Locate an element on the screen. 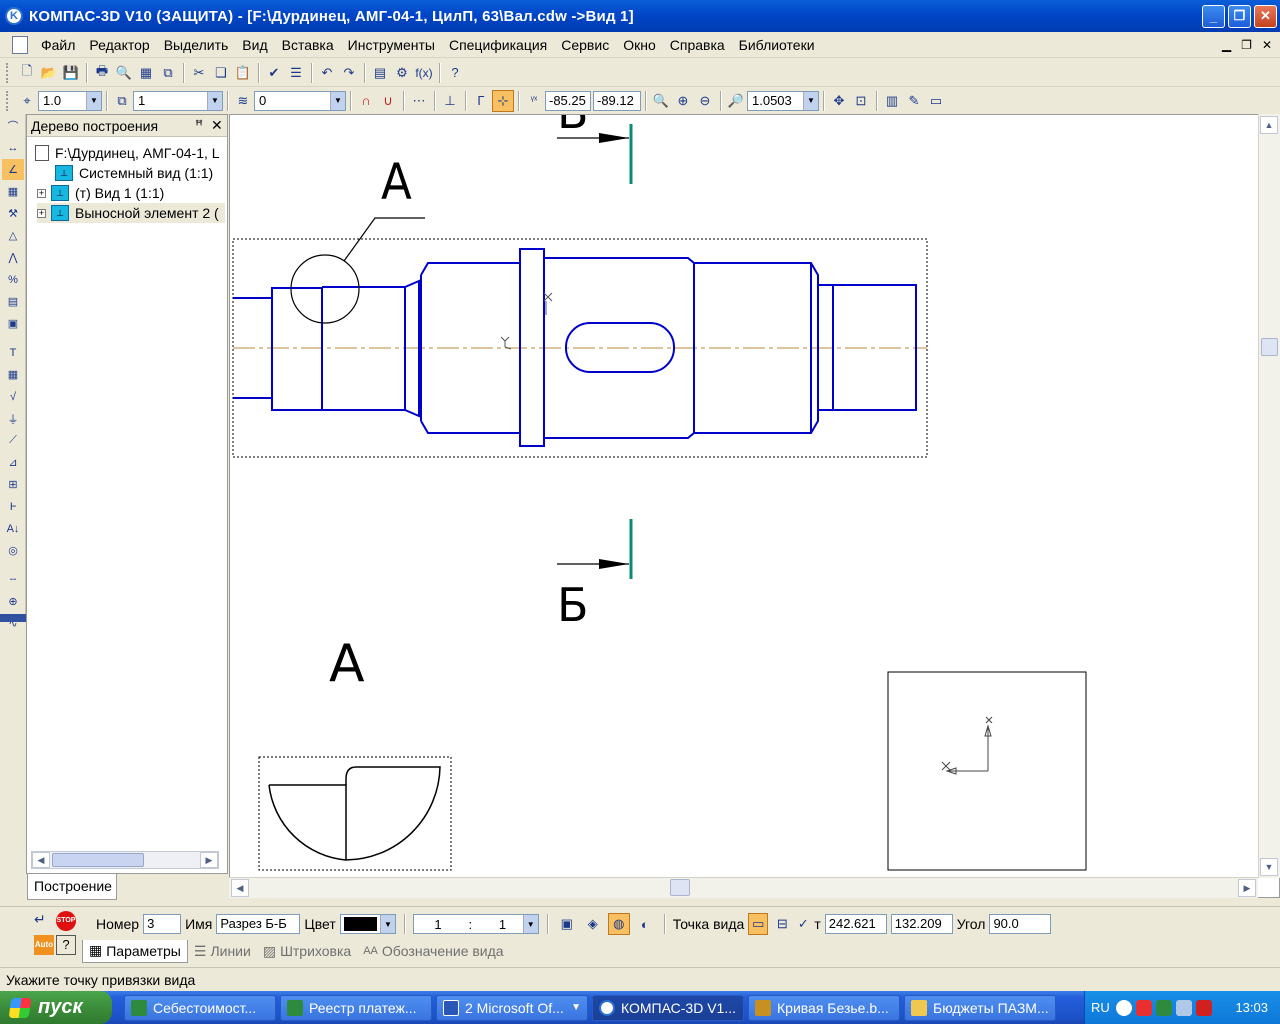  snap-toggle-icon: ⊹ is located at coordinates (503, 100).